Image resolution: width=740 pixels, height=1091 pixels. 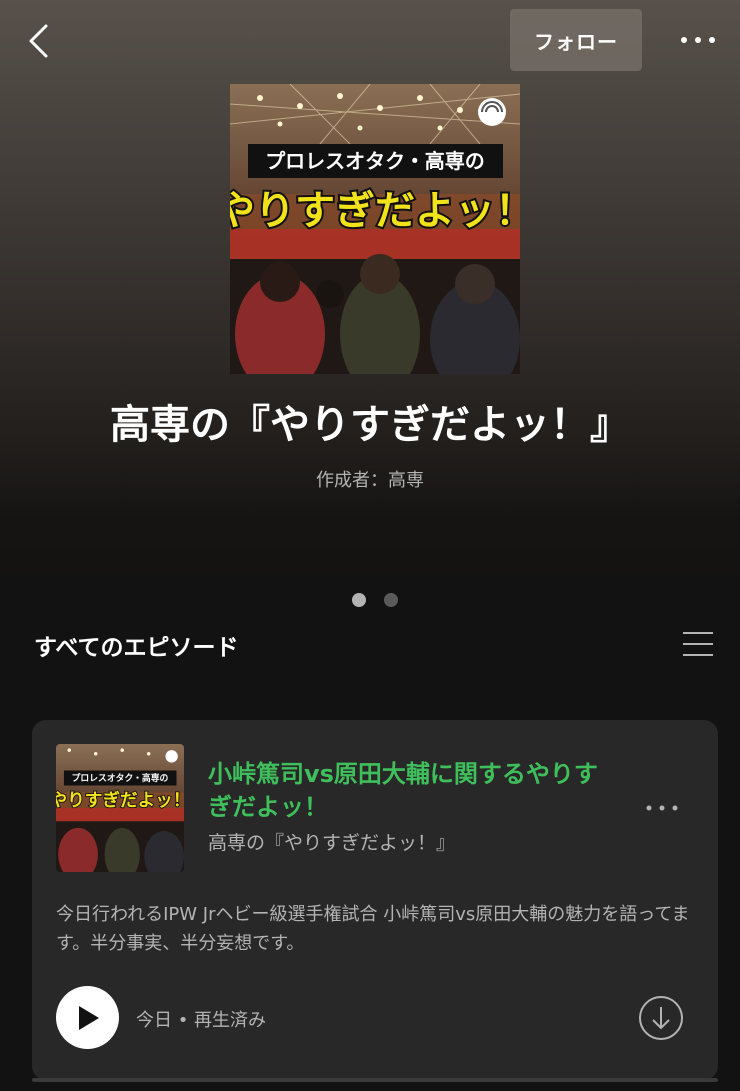 I want to click on back-icon, so click(x=38, y=41).